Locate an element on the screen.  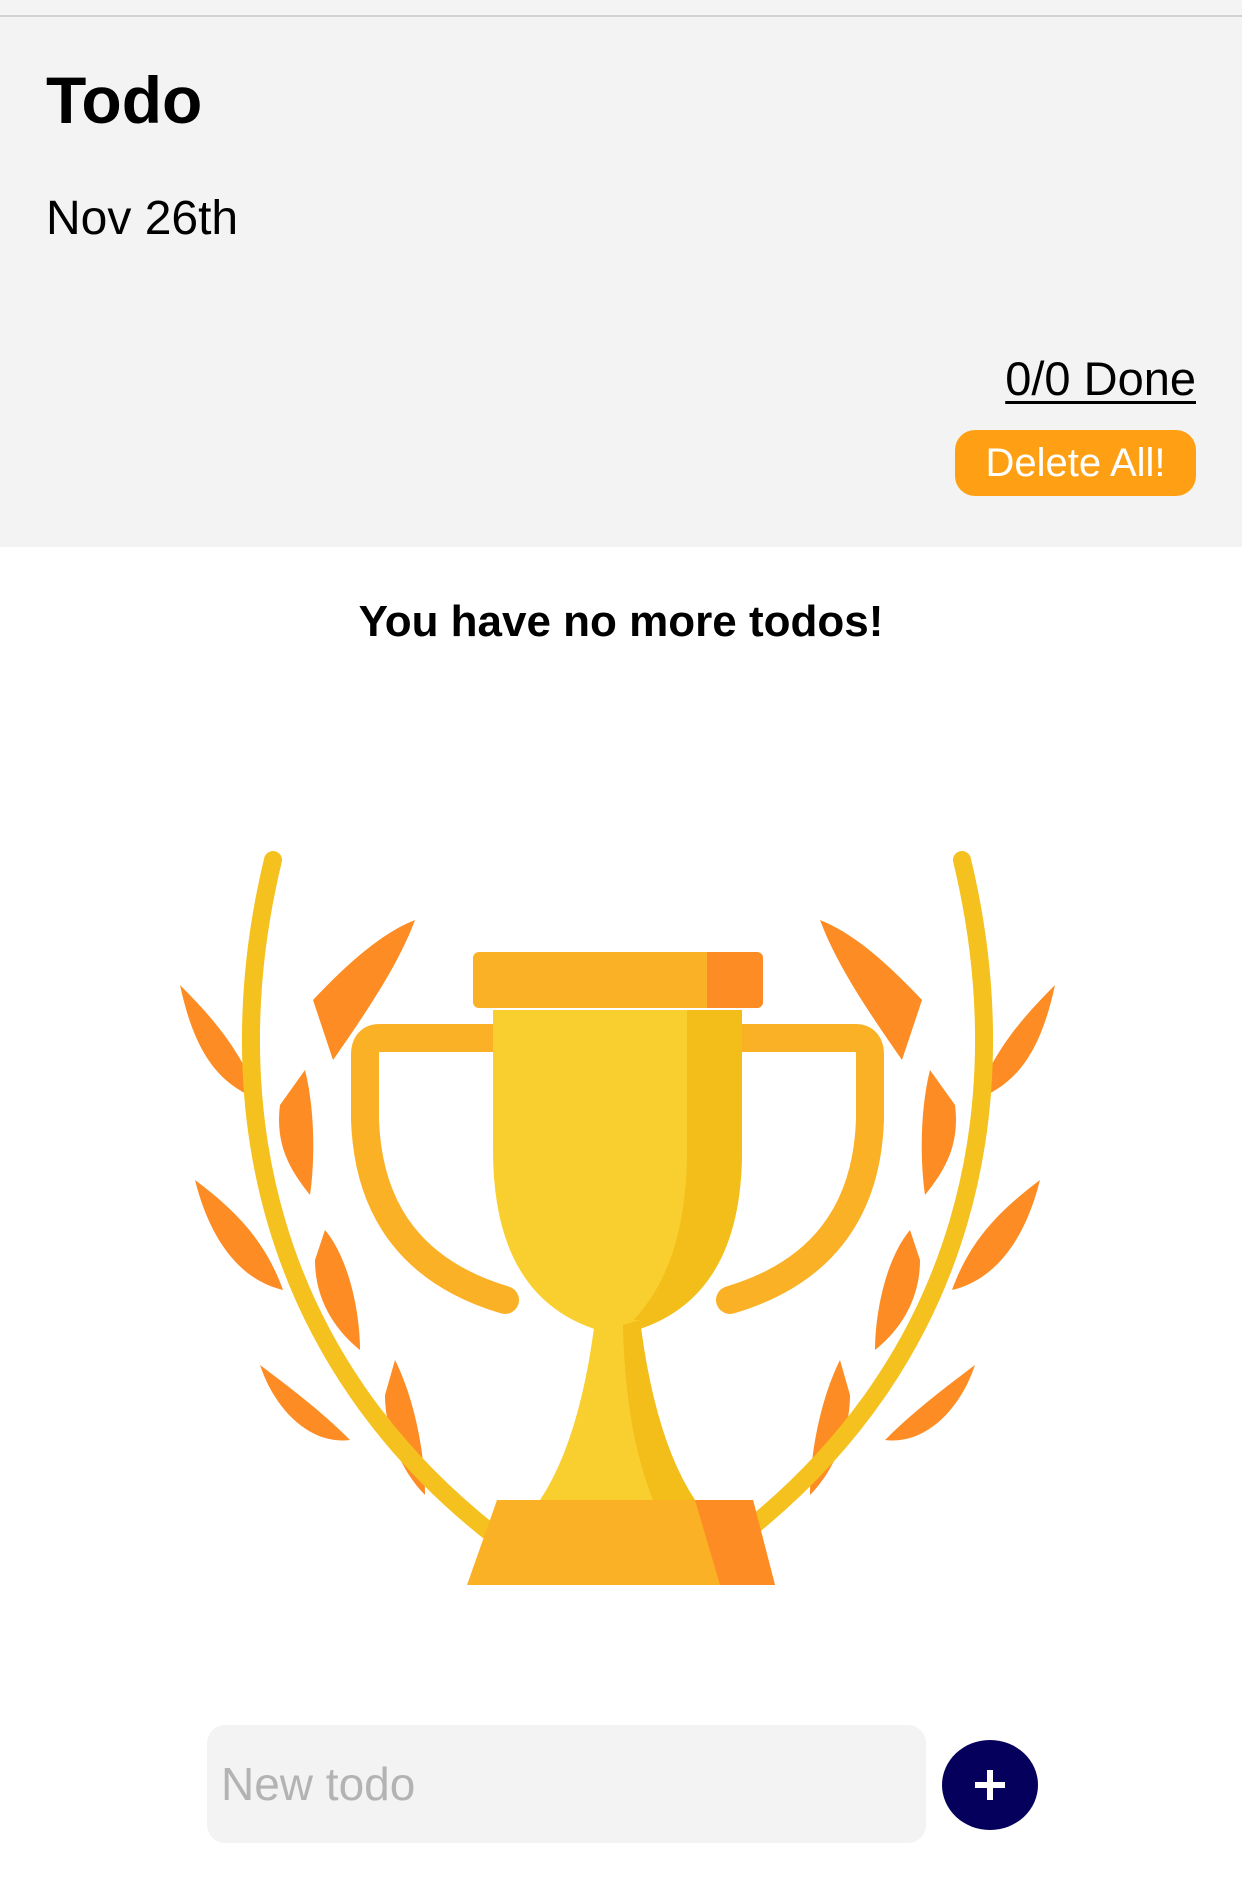
add-todo-button is located at coordinates (990, 1785).